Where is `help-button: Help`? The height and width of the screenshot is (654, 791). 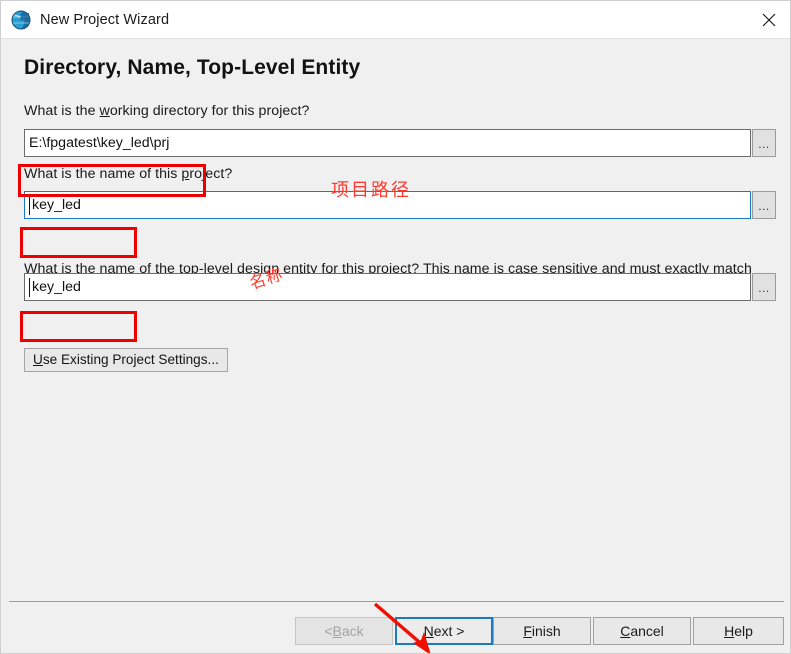 help-button: Help is located at coordinates (738, 631).